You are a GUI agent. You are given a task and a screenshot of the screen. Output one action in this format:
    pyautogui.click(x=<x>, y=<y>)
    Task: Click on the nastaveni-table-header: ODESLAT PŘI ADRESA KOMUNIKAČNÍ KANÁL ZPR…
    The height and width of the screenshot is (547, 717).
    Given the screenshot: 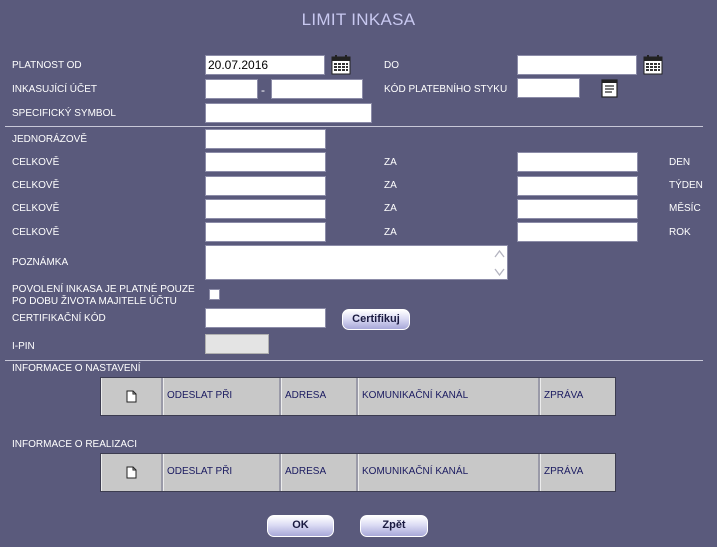 What is the action you would take?
    pyautogui.click(x=358, y=396)
    